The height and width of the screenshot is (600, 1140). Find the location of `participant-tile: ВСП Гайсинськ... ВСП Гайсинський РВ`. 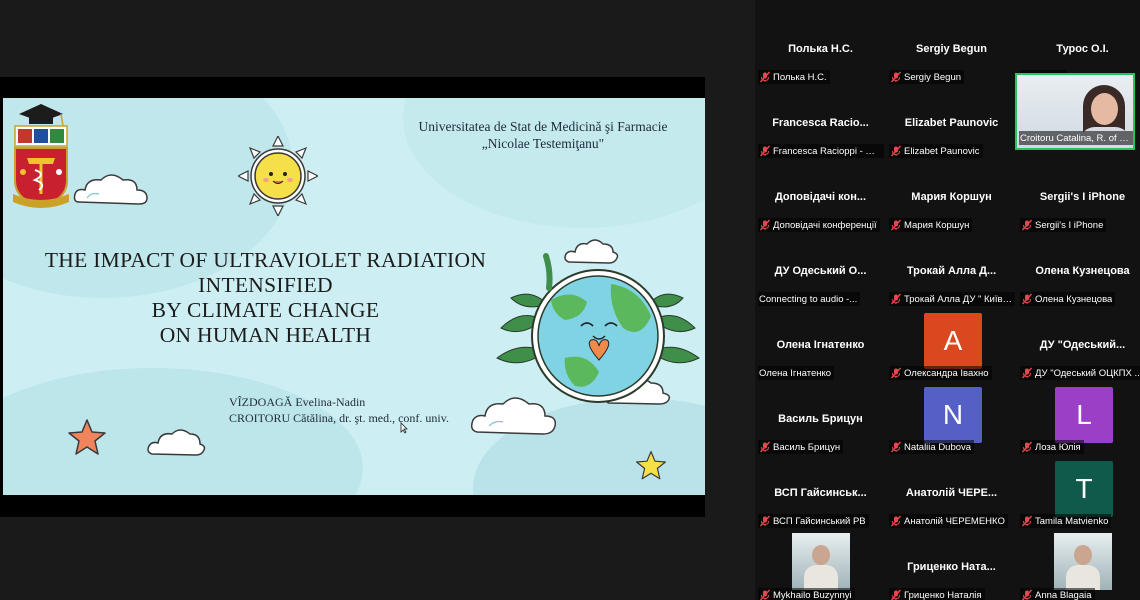

participant-tile: ВСП Гайсинськ... ВСП Гайсинський РВ is located at coordinates (820, 494).